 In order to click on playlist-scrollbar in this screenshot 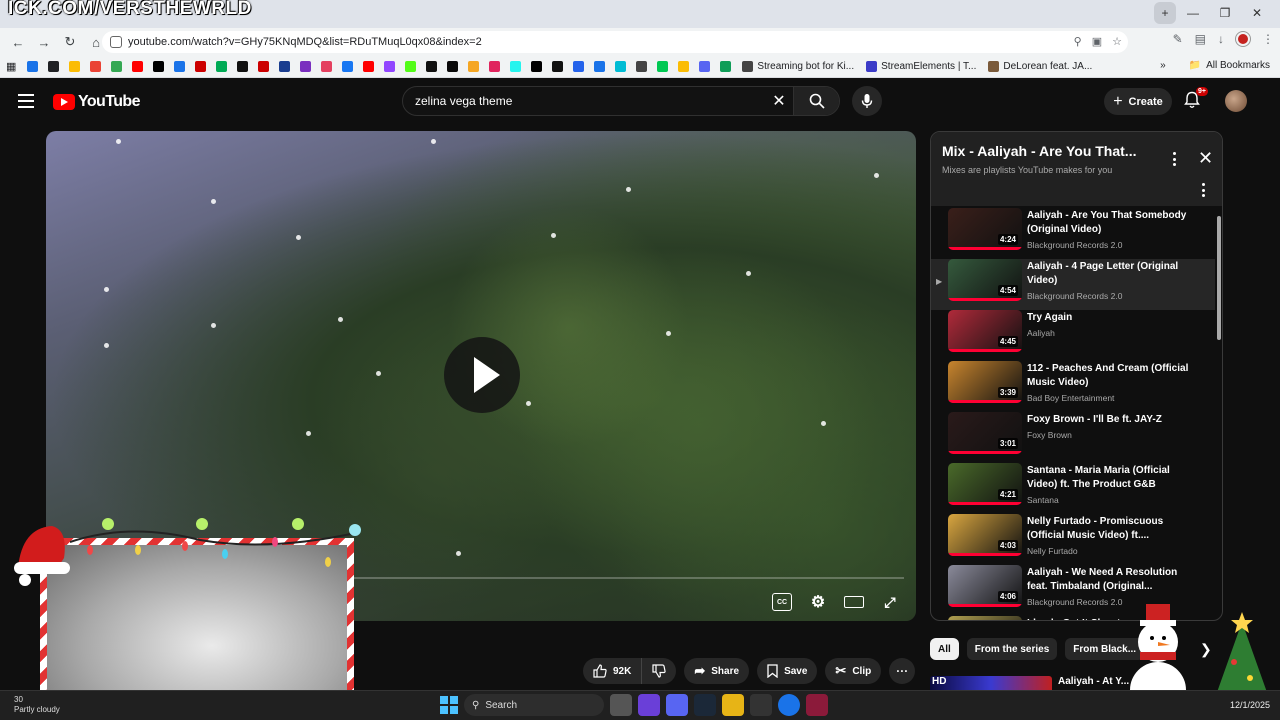, I will do `click(1219, 278)`.